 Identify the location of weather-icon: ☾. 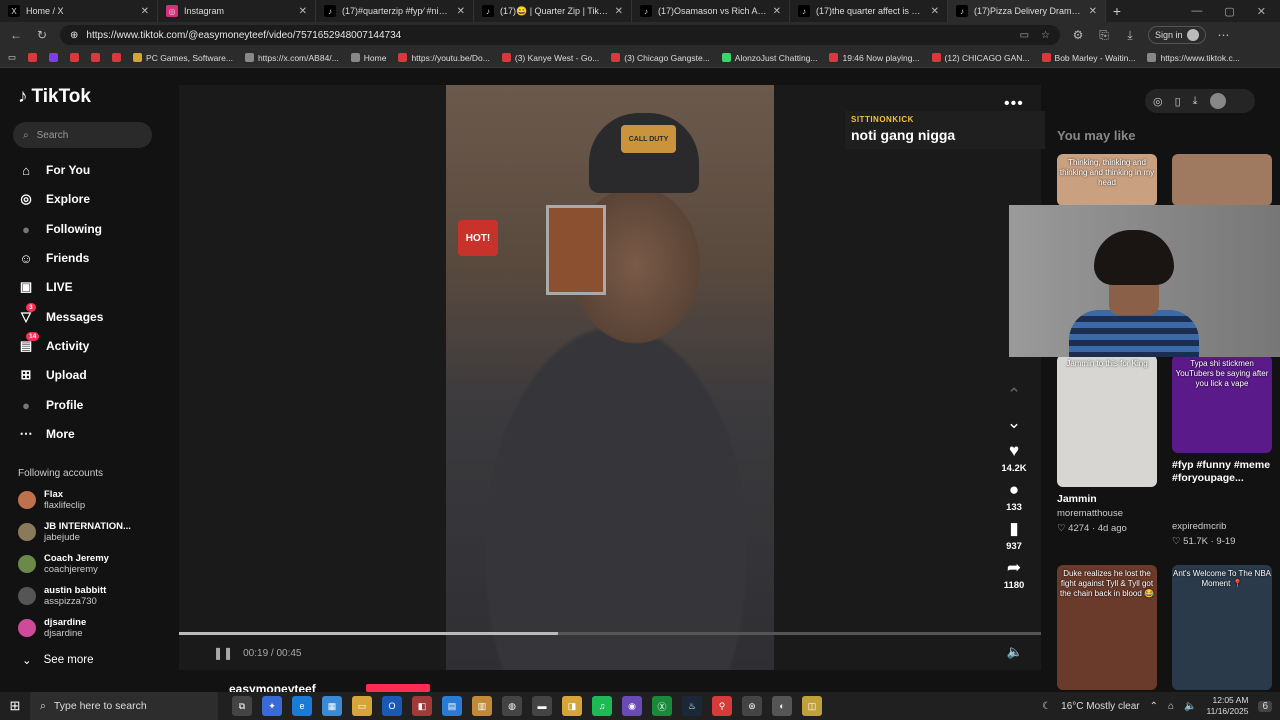
(1046, 706).